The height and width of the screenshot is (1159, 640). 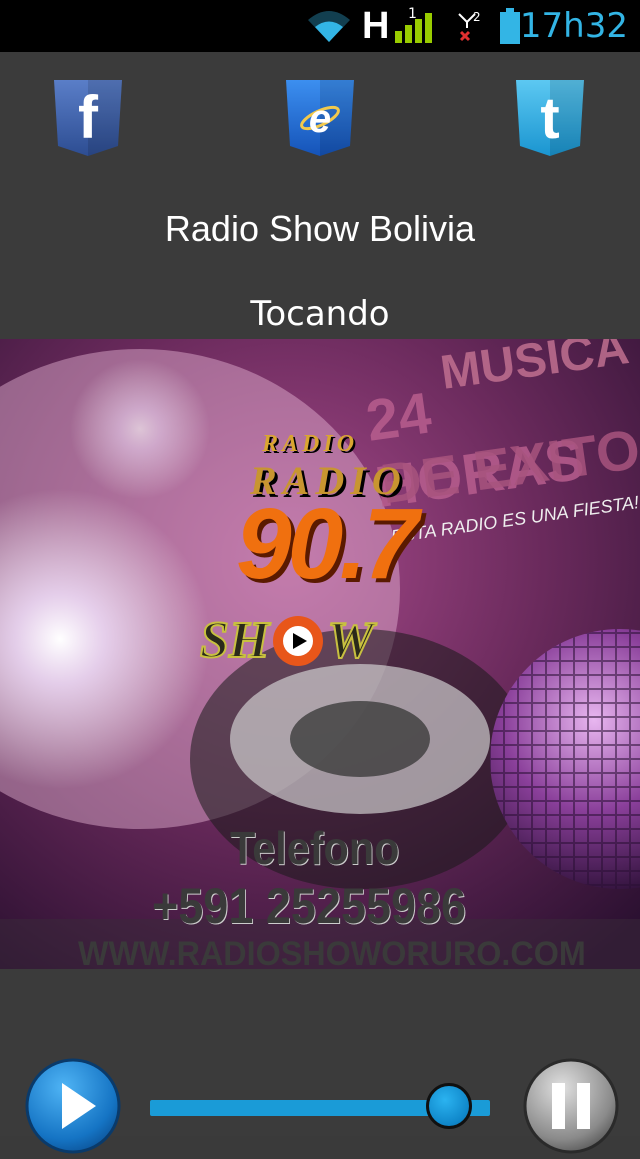 What do you see at coordinates (573, 26) in the screenshot?
I see `clock: 17h32` at bounding box center [573, 26].